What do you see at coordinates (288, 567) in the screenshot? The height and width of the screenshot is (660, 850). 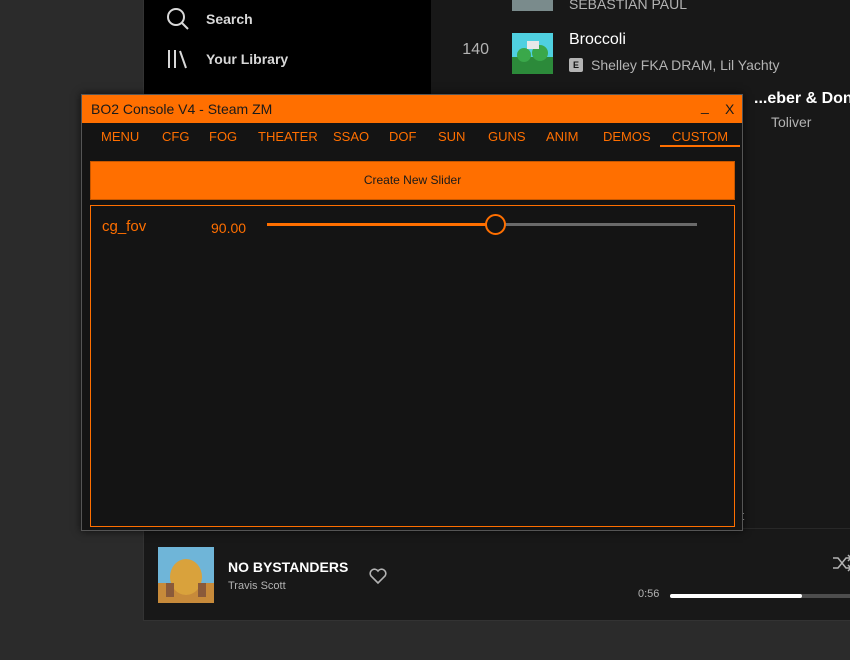 I see `now-playing-title: NO BYSTANDERS` at bounding box center [288, 567].